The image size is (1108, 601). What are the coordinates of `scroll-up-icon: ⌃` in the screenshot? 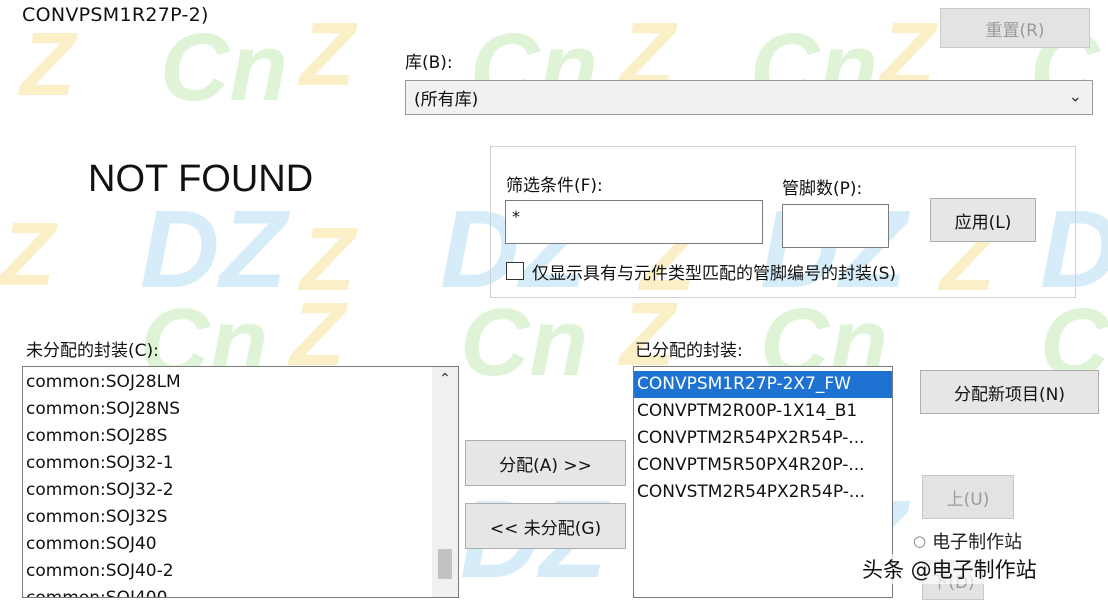 It's located at (445, 379).